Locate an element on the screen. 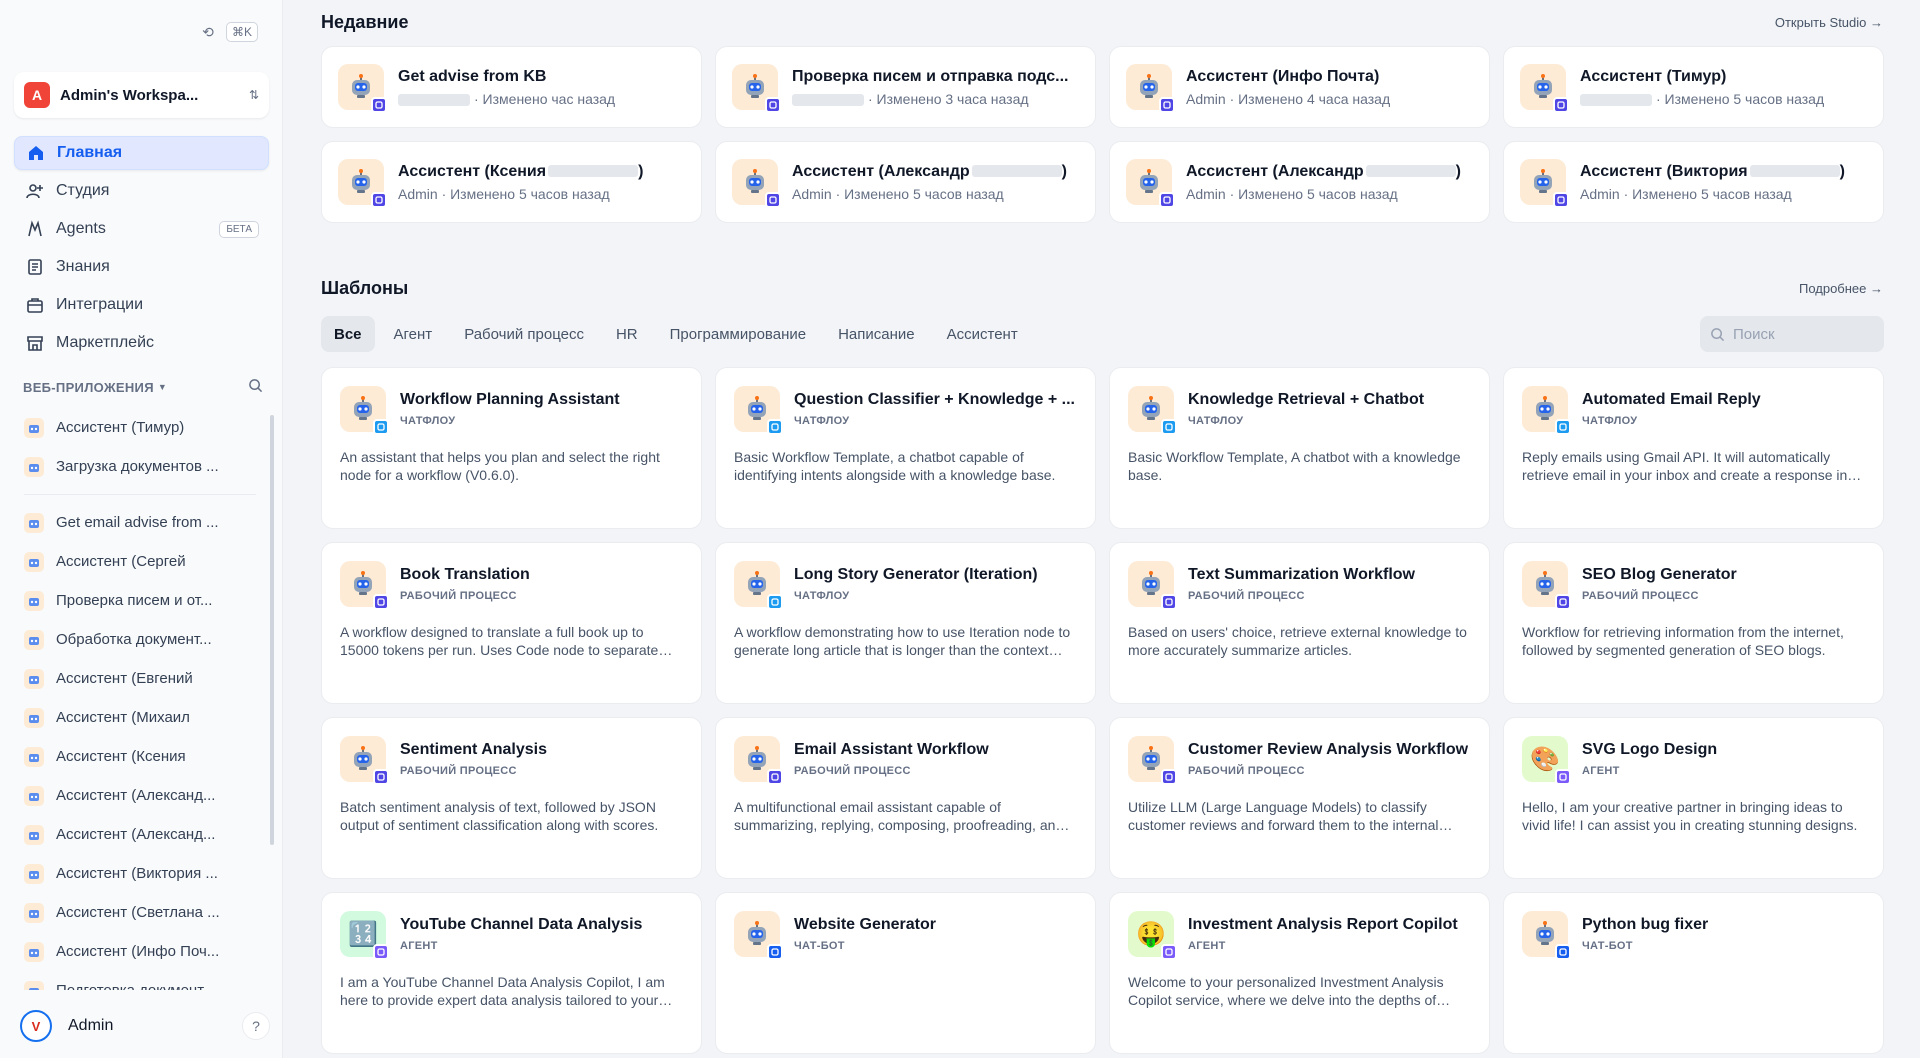 Image resolution: width=1920 pixels, height=1058 pixels. more-link: Подробнее → is located at coordinates (1841, 288).